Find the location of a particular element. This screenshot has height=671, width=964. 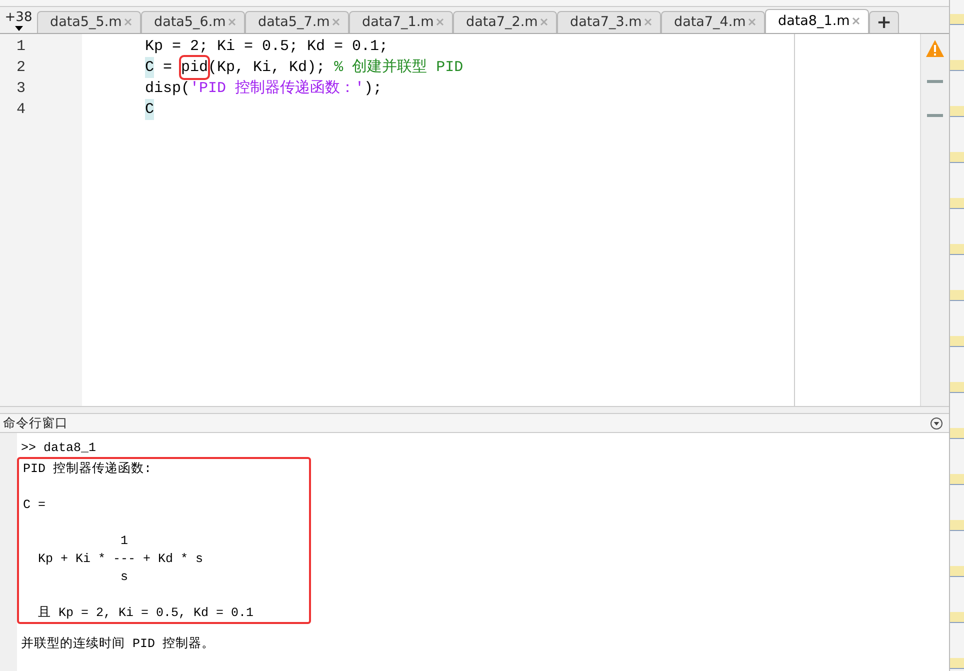

new-tab-button: + is located at coordinates (884, 21).